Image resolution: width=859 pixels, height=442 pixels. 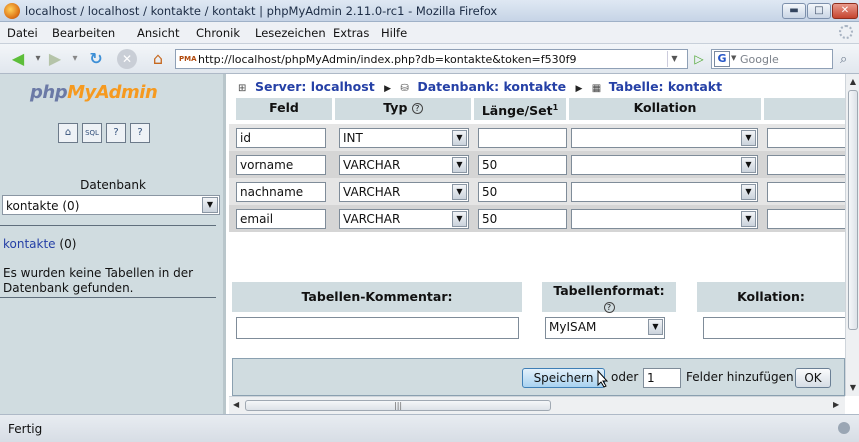 I want to click on column-header-attribute, so click(x=804, y=109).